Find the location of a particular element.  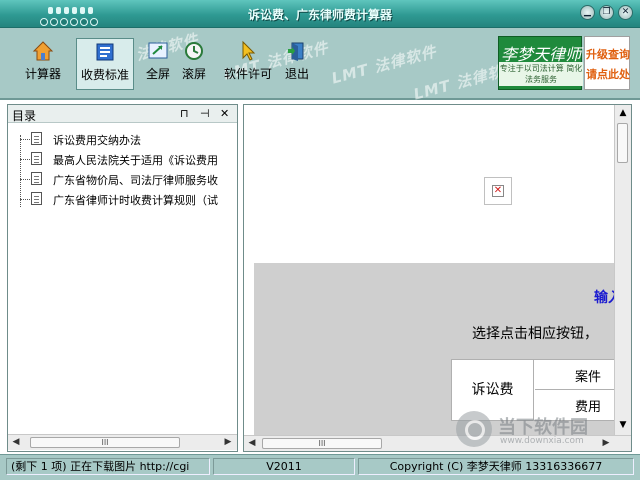

cursor-icon is located at coordinates (249, 50).